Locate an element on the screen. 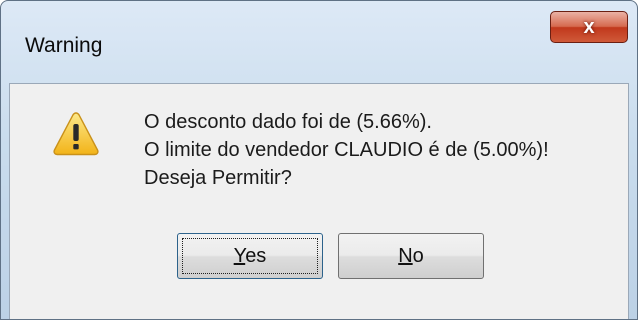 This screenshot has height=320, width=638. yes-label-rest: es is located at coordinates (256, 255).